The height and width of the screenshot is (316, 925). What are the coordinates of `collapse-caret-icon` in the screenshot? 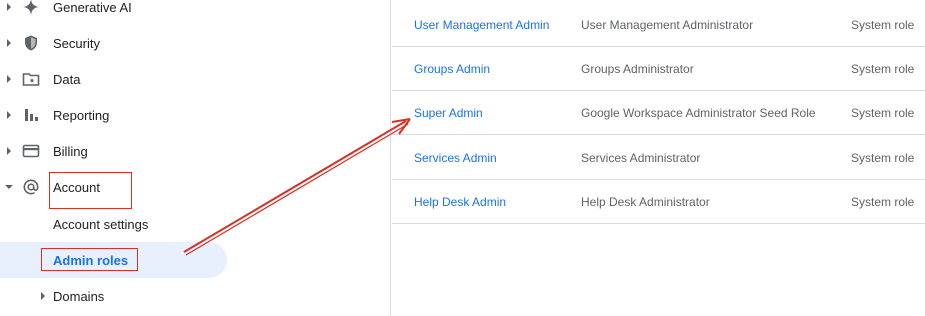 It's located at (9, 187).